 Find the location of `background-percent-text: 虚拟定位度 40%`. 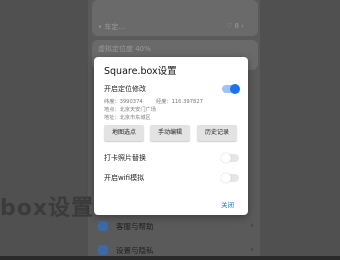

background-percent-text: 虚拟定位度 40% is located at coordinates (124, 49).